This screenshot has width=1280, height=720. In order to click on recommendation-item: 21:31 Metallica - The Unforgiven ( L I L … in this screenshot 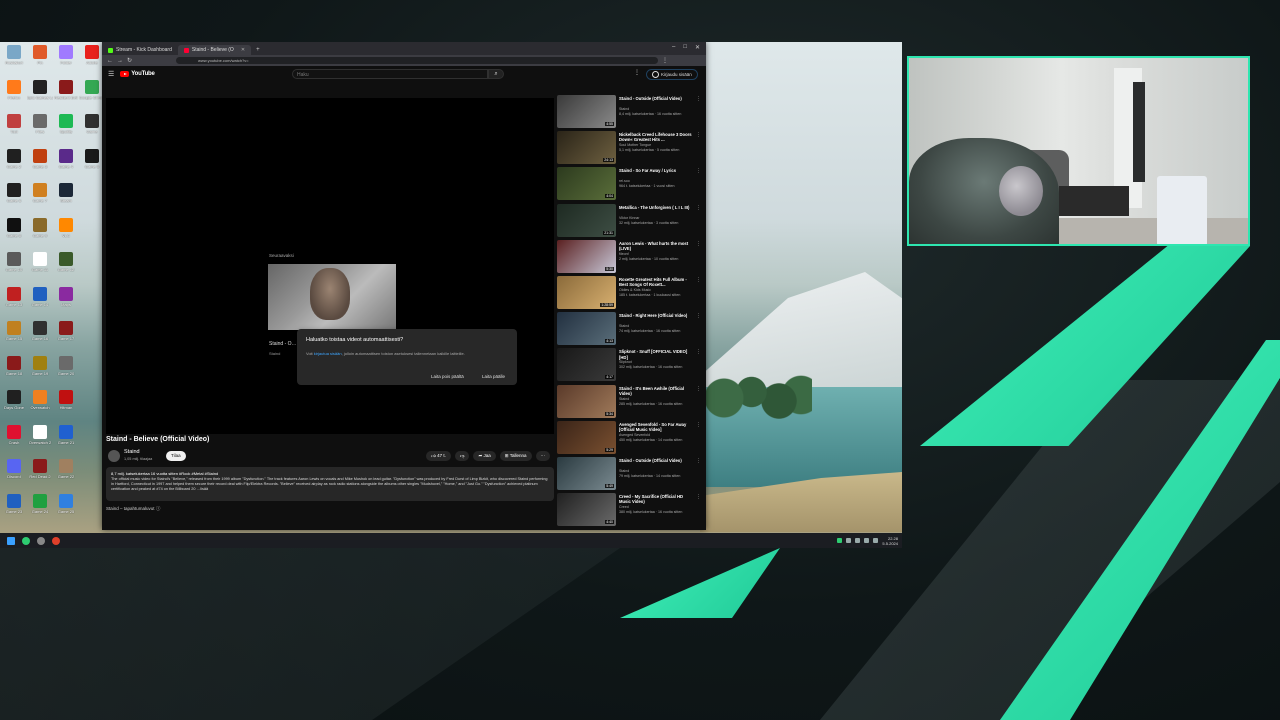, I will do `click(630, 221)`.